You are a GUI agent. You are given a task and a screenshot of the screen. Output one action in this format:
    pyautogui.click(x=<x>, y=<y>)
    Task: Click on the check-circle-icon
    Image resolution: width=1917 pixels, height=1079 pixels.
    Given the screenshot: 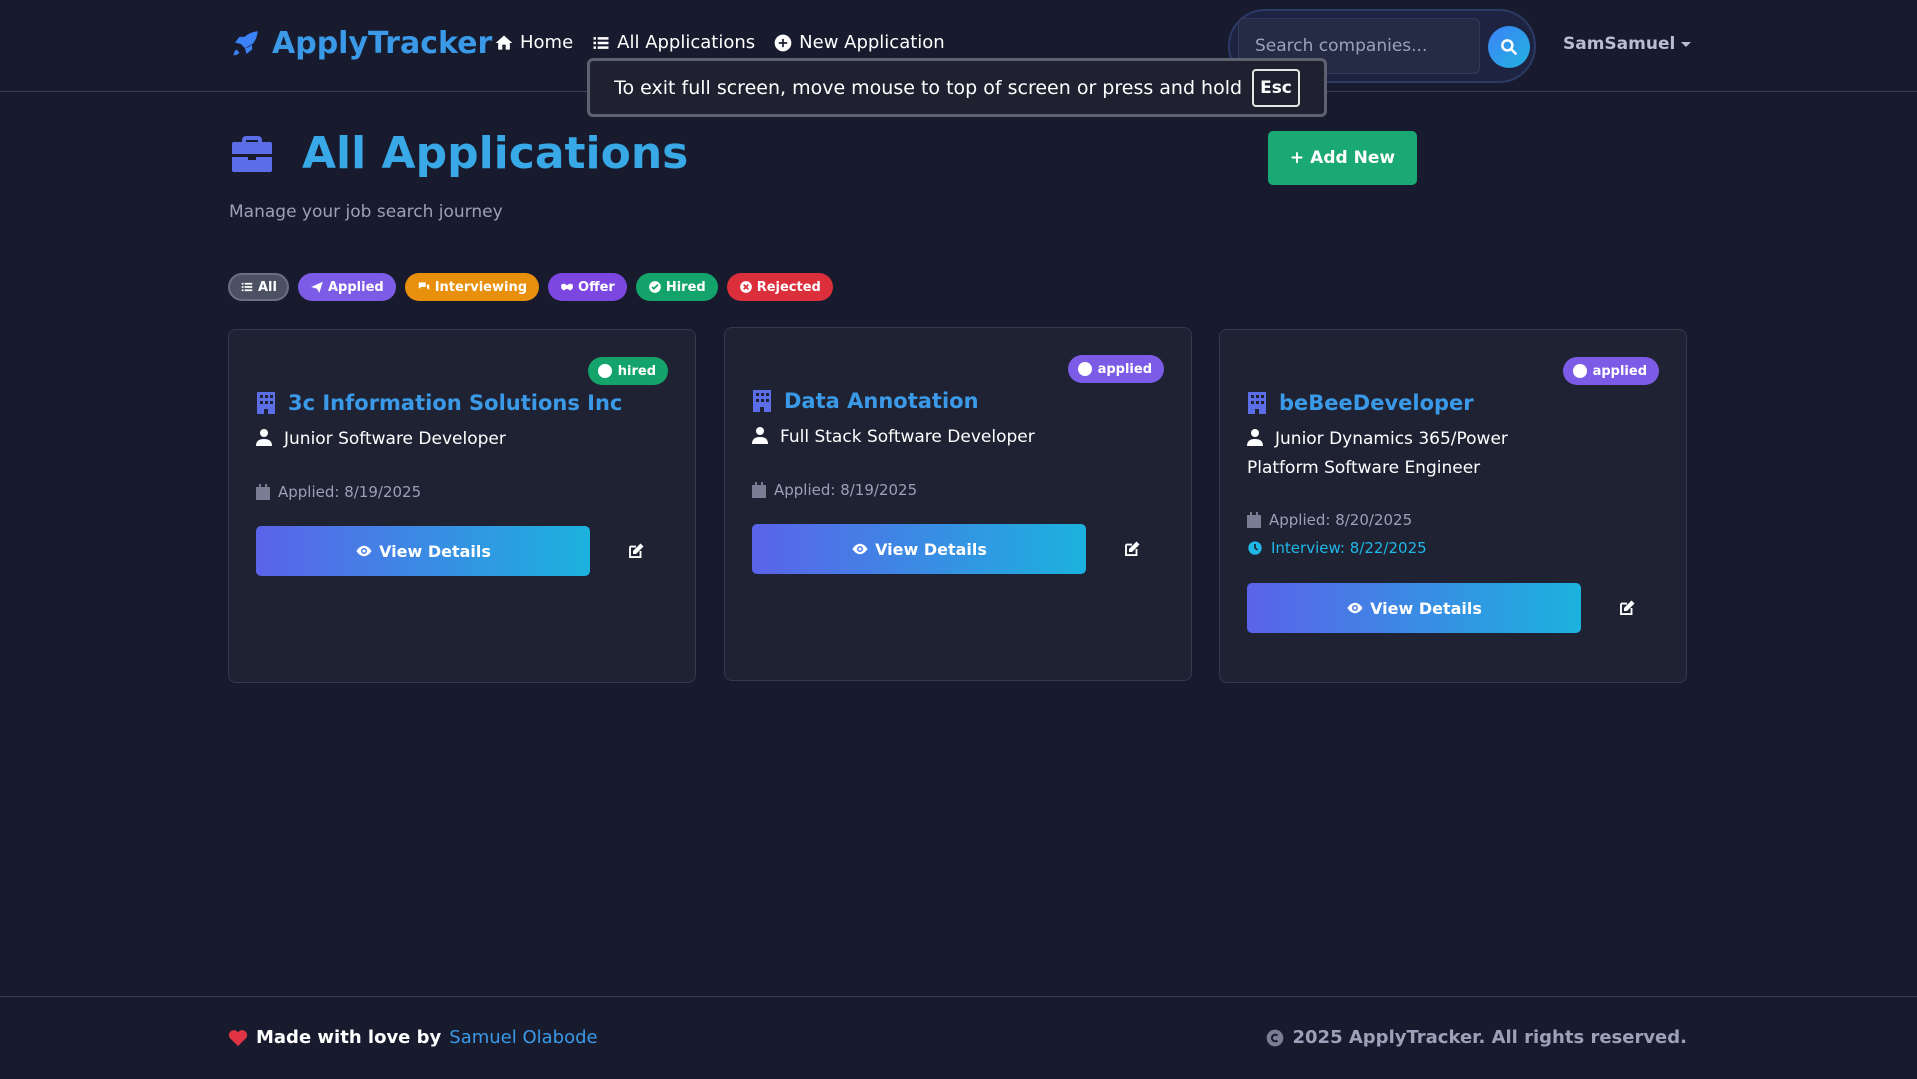 What is the action you would take?
    pyautogui.click(x=654, y=287)
    